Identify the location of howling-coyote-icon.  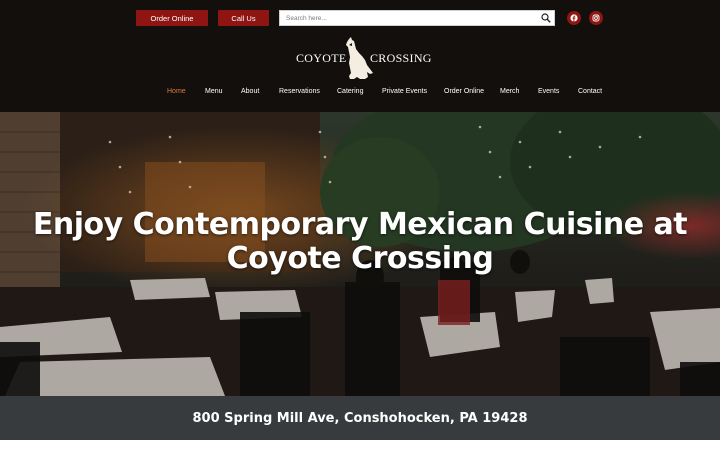
(359, 58).